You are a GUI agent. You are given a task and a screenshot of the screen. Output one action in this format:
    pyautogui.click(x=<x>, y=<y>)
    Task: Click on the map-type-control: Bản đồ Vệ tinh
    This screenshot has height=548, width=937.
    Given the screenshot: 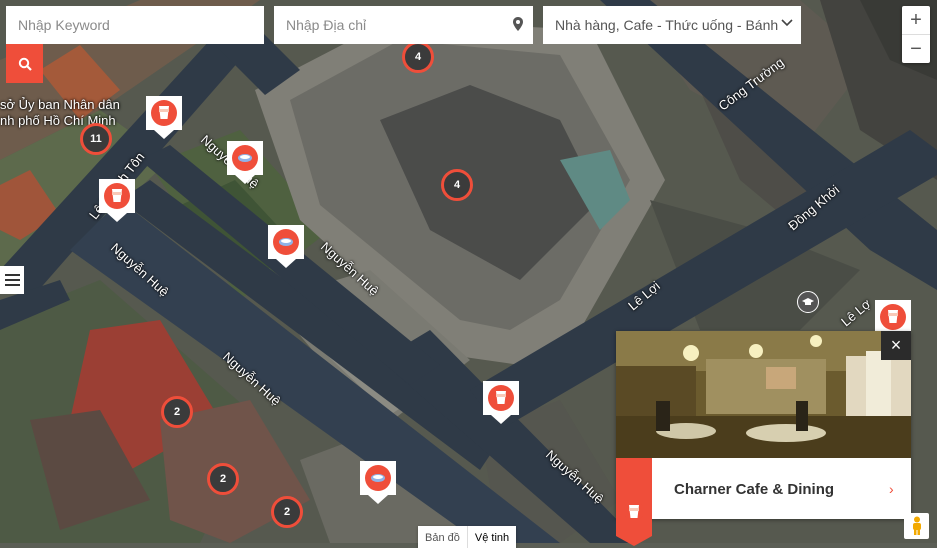 What is the action you would take?
    pyautogui.click(x=467, y=537)
    